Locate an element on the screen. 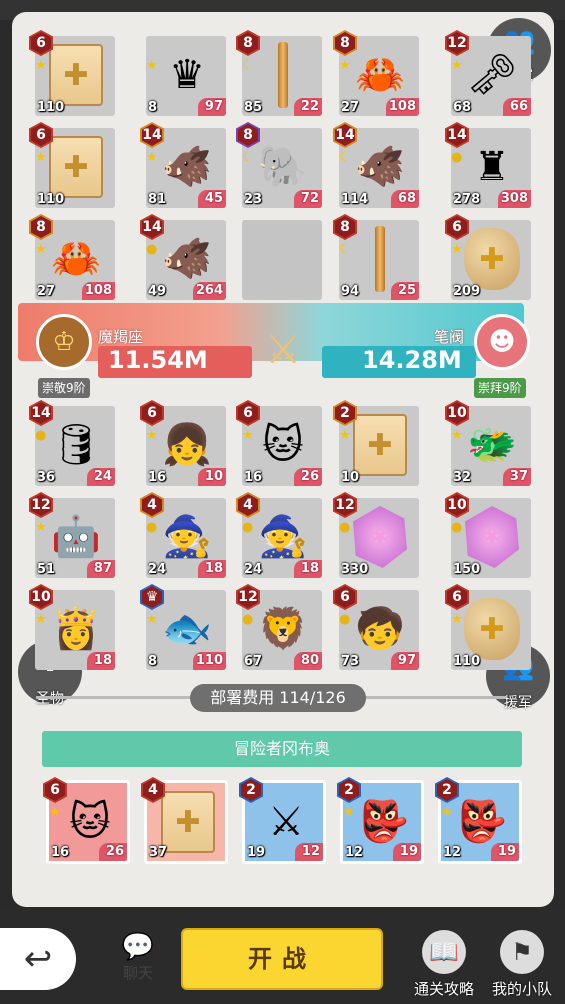 The image size is (565, 1004). unit-card: 8 ☾ 85 22 is located at coordinates (279, 73).